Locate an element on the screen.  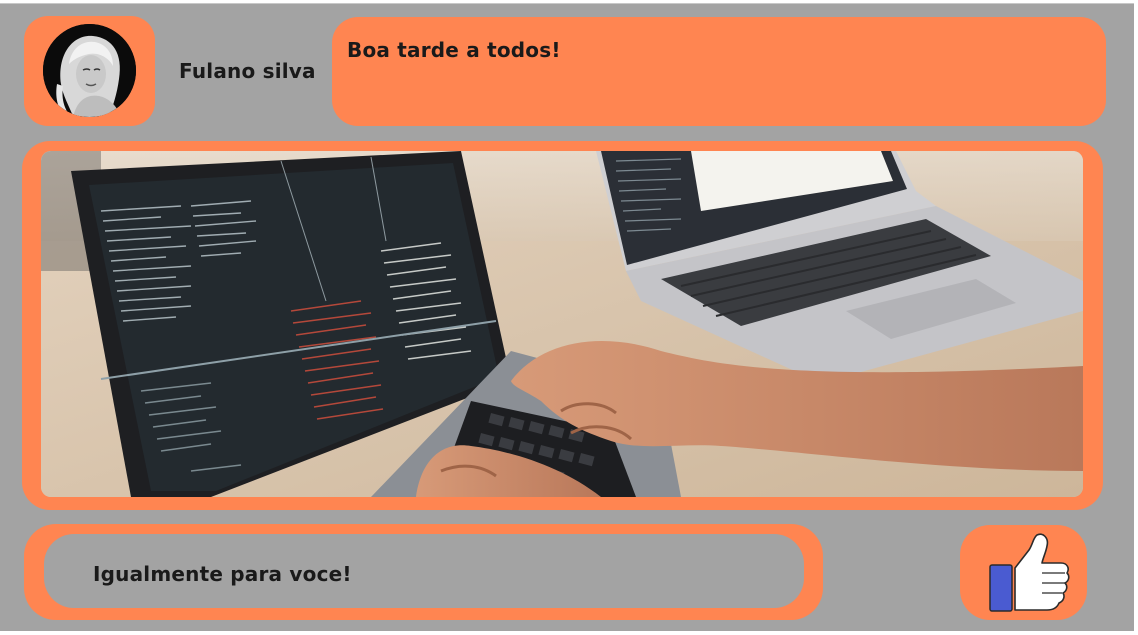
avatar-card is located at coordinates (89, 71).